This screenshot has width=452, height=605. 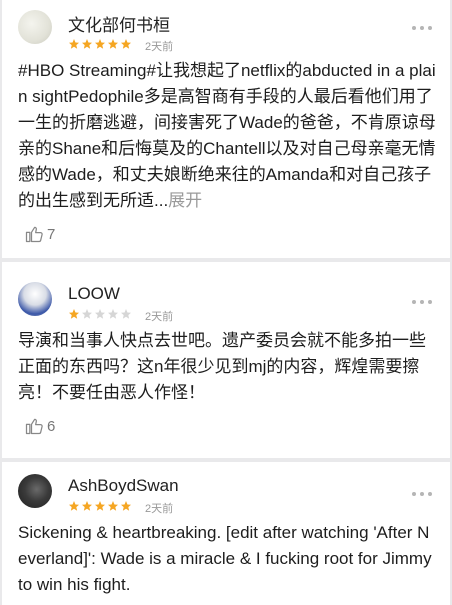 I want to click on like-count: 7, so click(x=51, y=234).